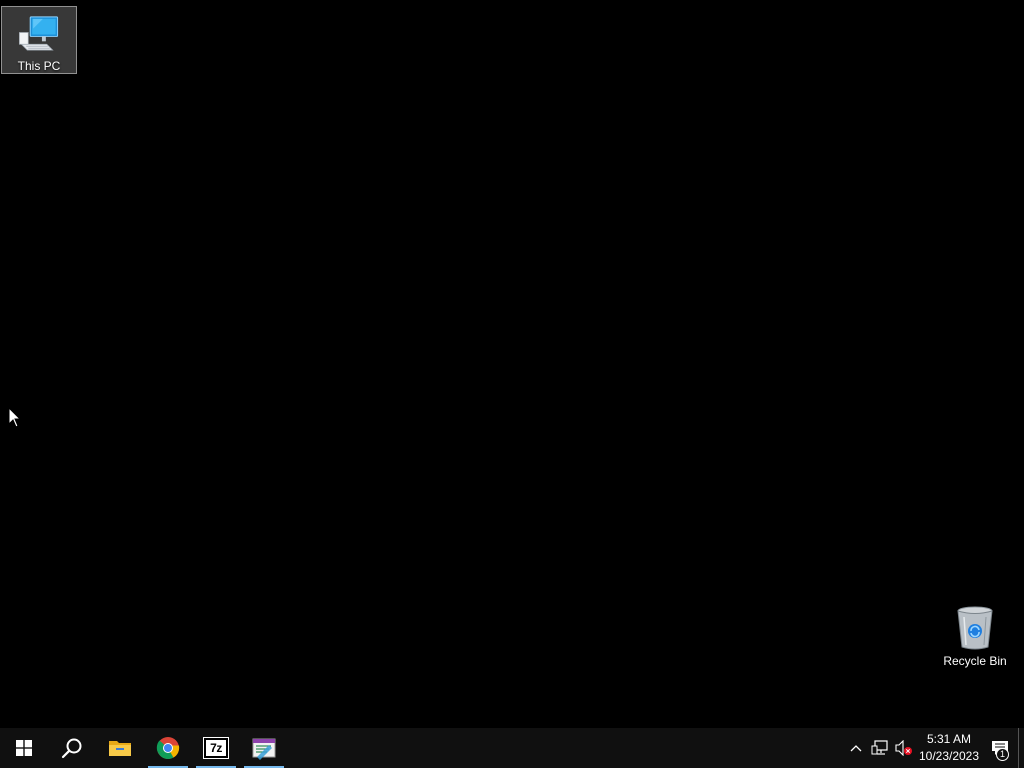 Image resolution: width=1024 pixels, height=768 pixels. I want to click on taskbar: 7z 5:31 AM 10/23/2023 1, so click(512, 748).